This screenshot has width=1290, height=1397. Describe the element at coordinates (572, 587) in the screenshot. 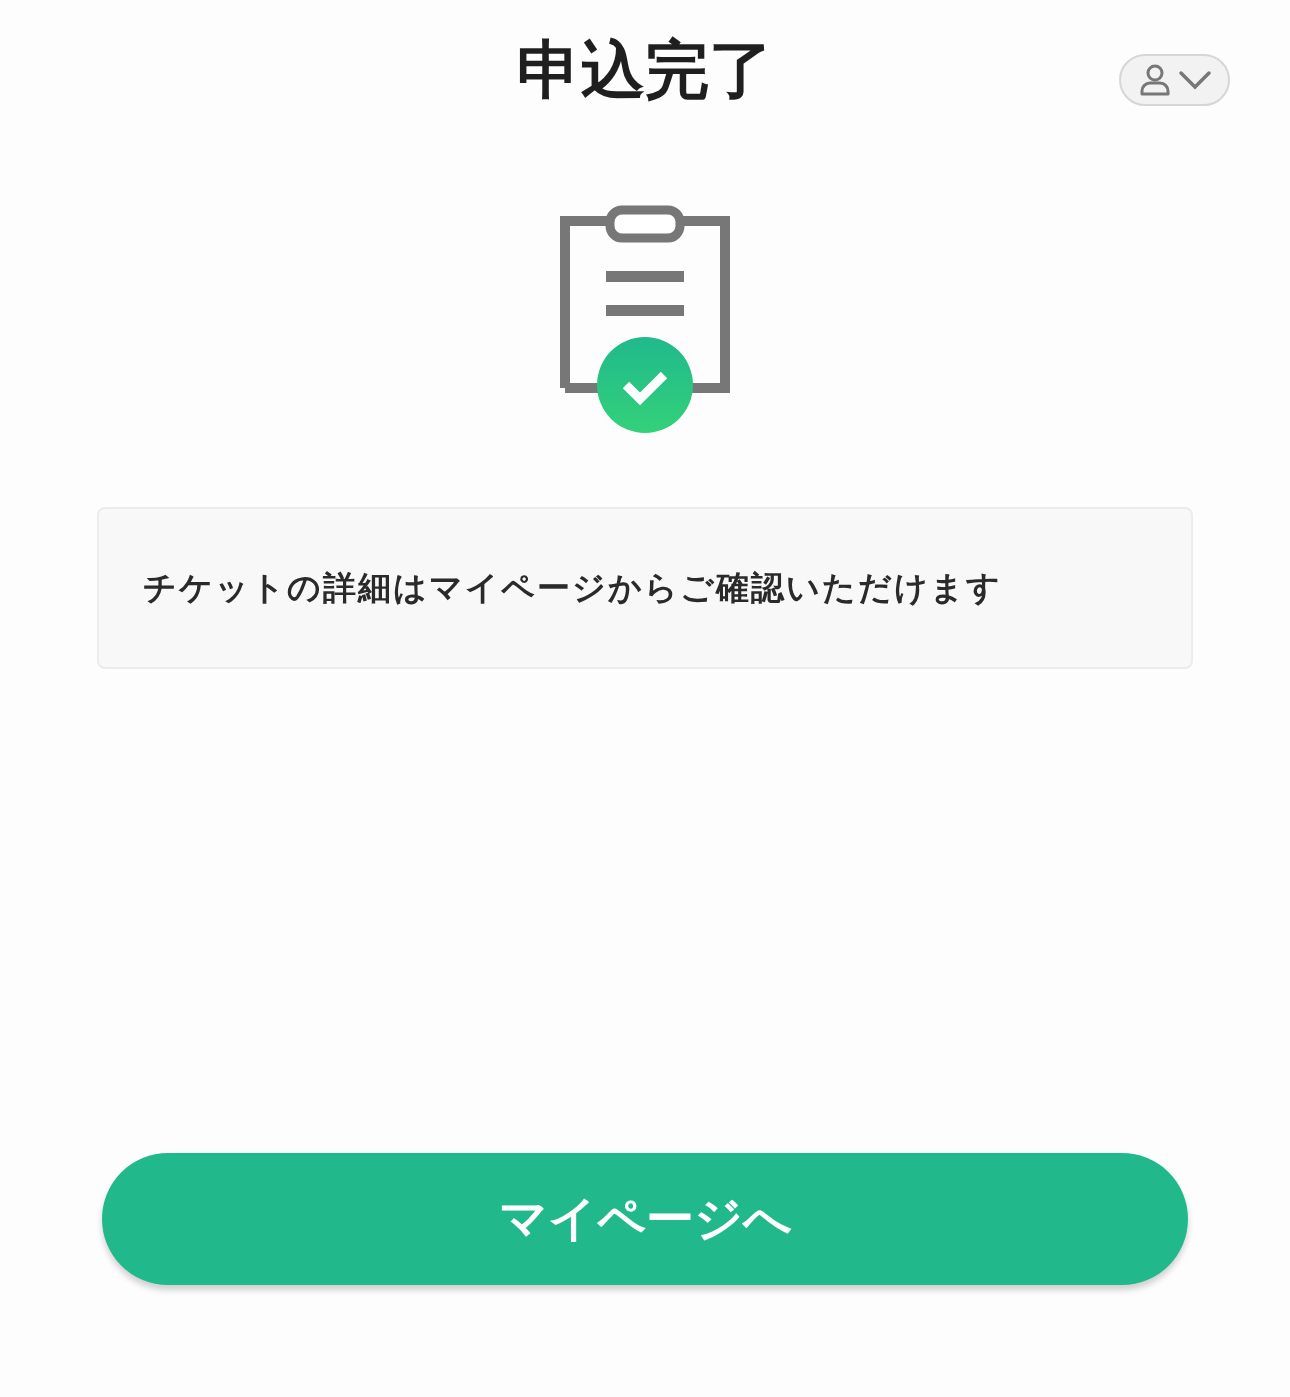

I see `info-message: チケットの詳細はマイページからご確認いただけます` at that location.